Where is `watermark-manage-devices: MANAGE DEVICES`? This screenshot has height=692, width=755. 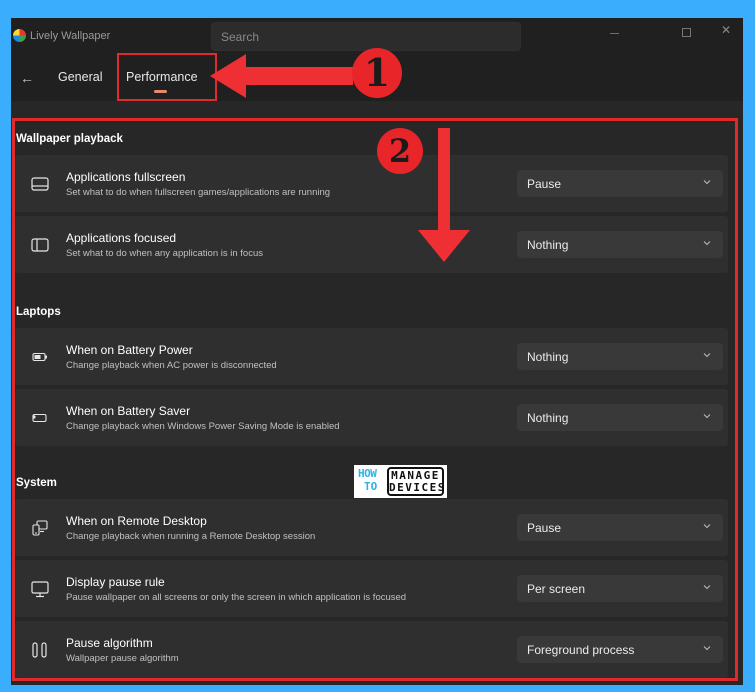
watermark-manage-devices: MANAGE DEVICES is located at coordinates (415, 481).